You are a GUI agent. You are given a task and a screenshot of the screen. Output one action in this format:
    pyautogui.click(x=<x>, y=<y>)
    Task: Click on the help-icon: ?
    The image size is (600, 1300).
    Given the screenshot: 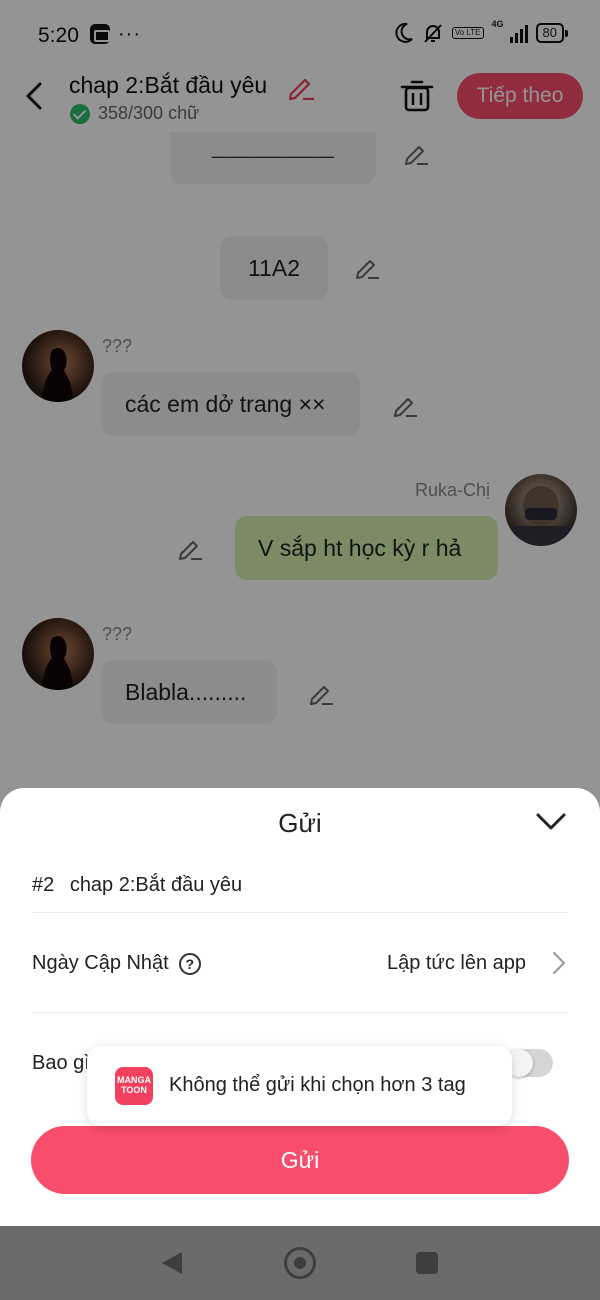 What is the action you would take?
    pyautogui.click(x=189, y=963)
    